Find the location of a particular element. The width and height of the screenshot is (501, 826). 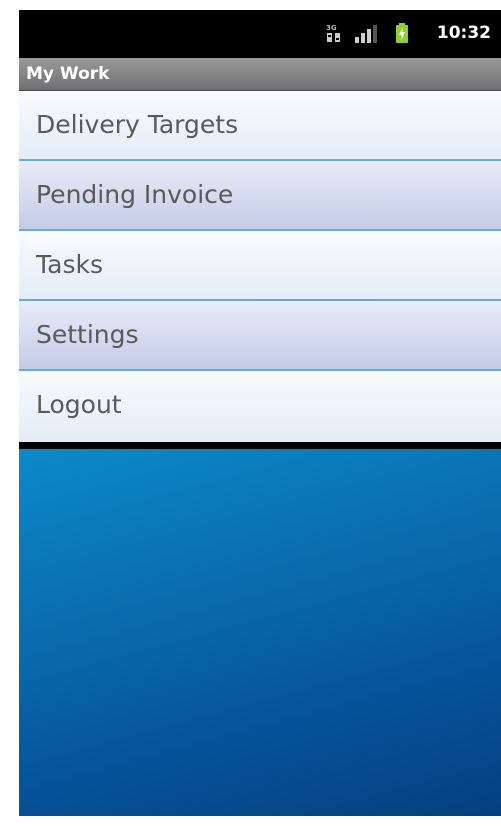

status-time: 10:32 is located at coordinates (463, 33).